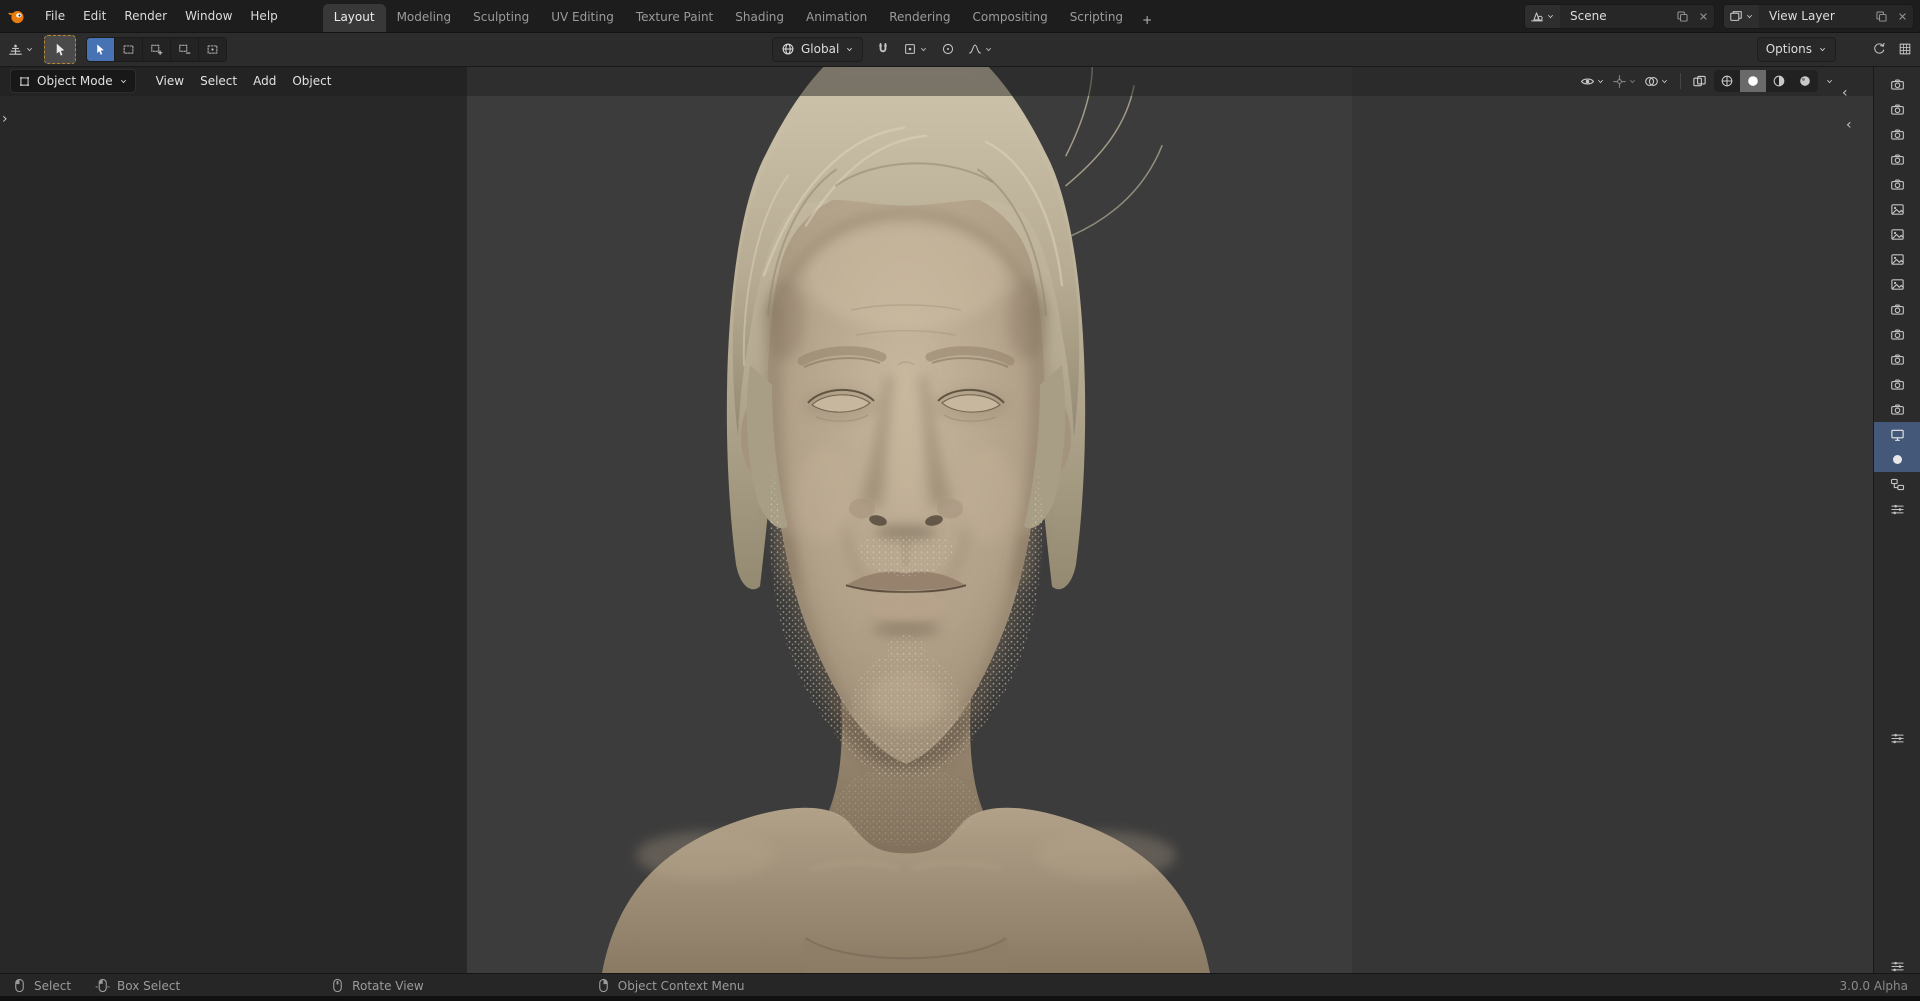  What do you see at coordinates (354, 18) in the screenshot?
I see `tab-layout: Layout` at bounding box center [354, 18].